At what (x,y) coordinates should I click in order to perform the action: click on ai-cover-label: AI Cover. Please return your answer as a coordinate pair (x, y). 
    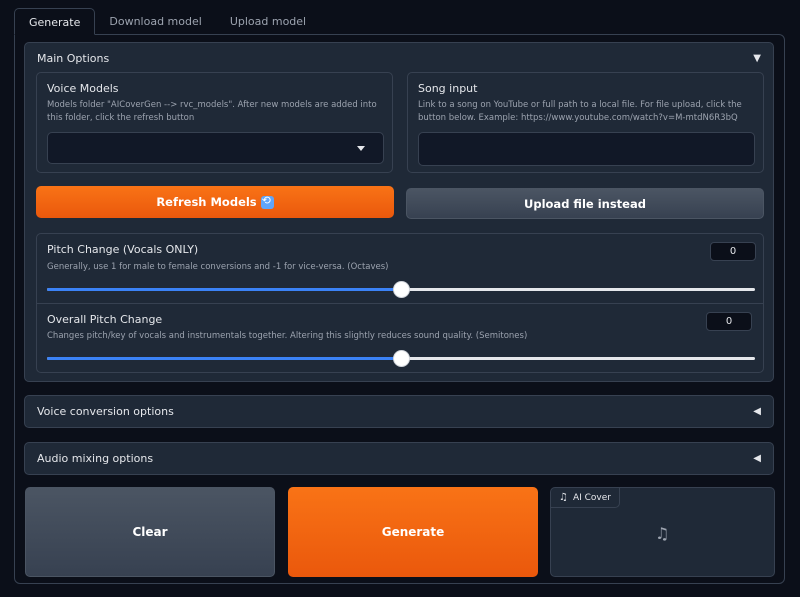
    Looking at the image, I should click on (591, 497).